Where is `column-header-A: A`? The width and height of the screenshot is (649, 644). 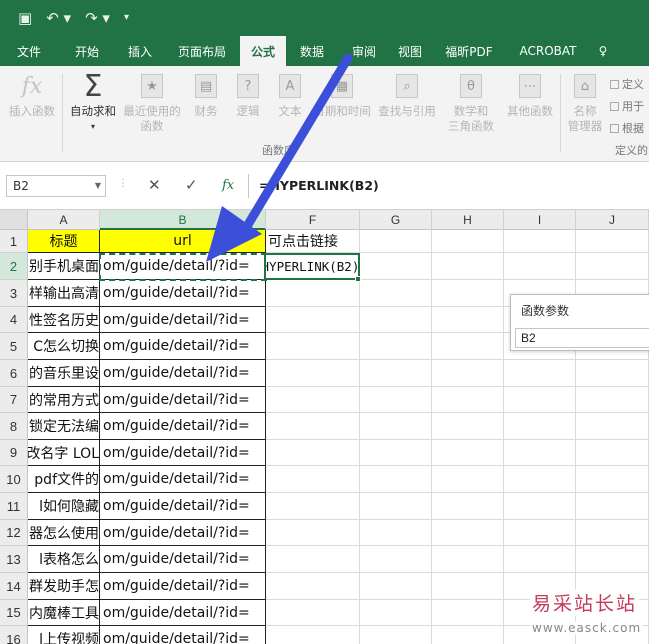 column-header-A: A is located at coordinates (64, 220).